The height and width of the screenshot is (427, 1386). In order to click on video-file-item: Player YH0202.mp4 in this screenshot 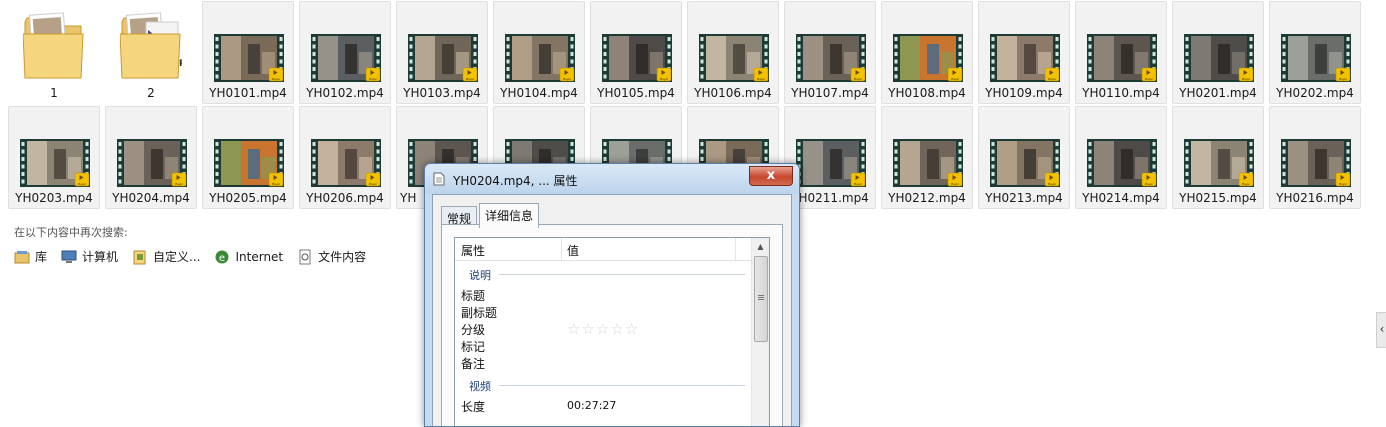, I will do `click(1315, 52)`.